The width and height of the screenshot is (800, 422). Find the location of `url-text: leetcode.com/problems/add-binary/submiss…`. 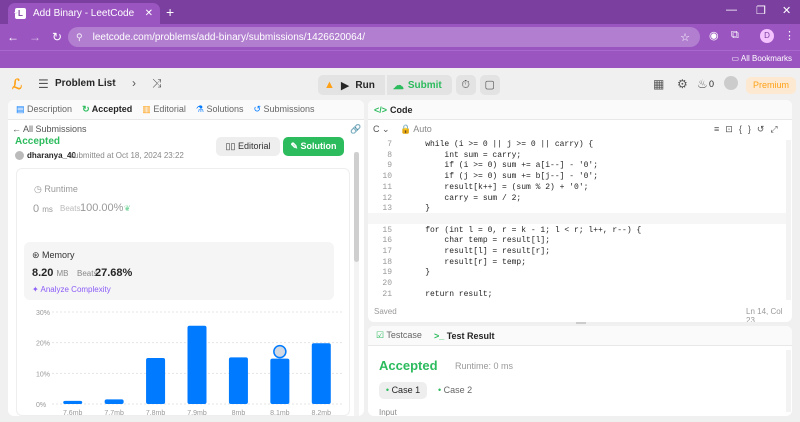

url-text: leetcode.com/problems/add-binary/submiss… is located at coordinates (228, 37).